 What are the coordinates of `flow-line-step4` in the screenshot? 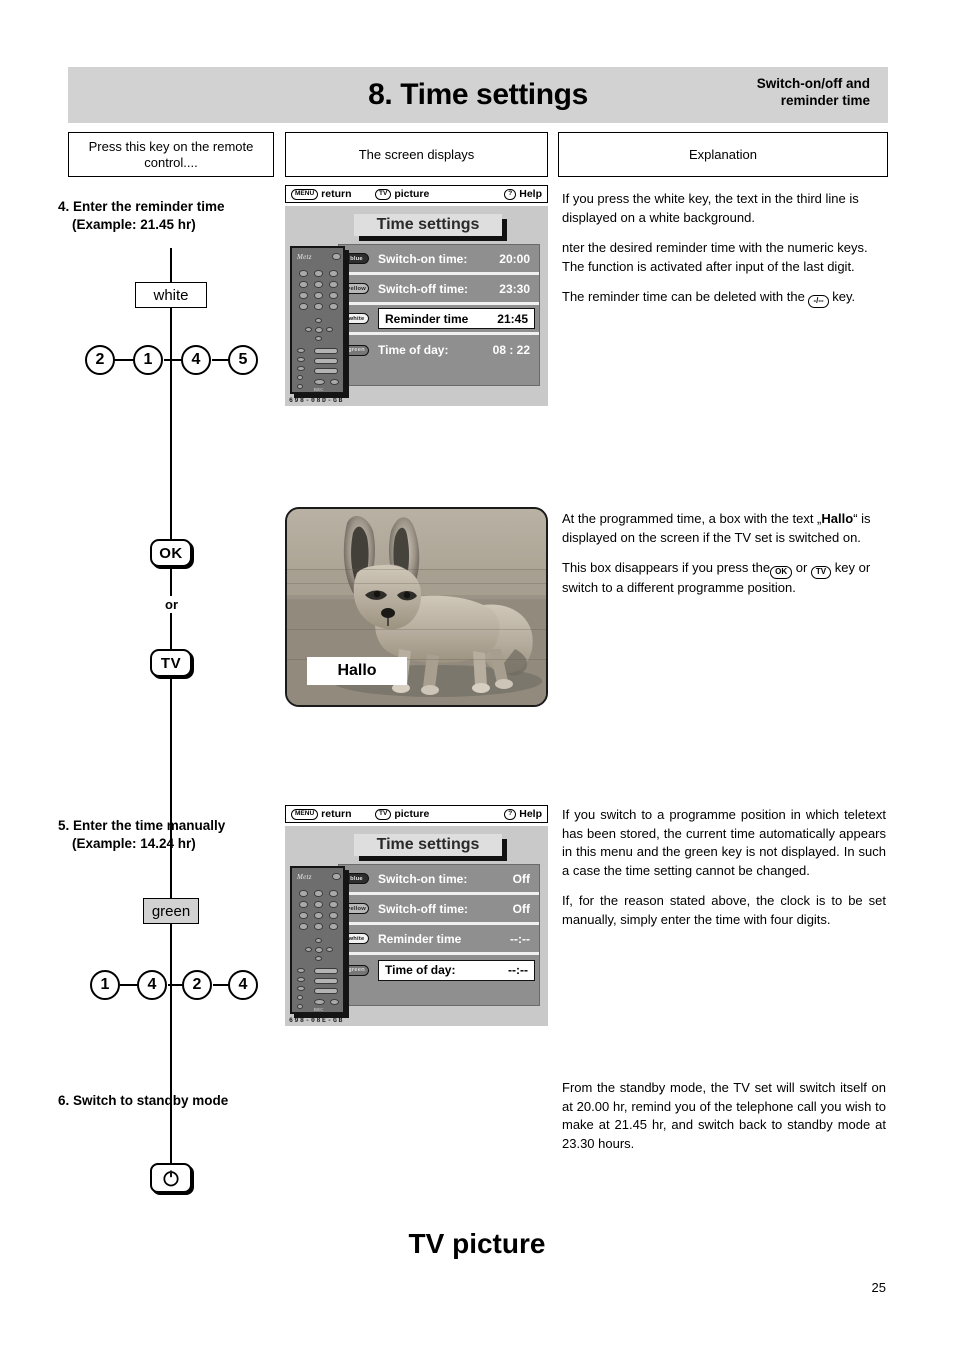 It's located at (171, 324).